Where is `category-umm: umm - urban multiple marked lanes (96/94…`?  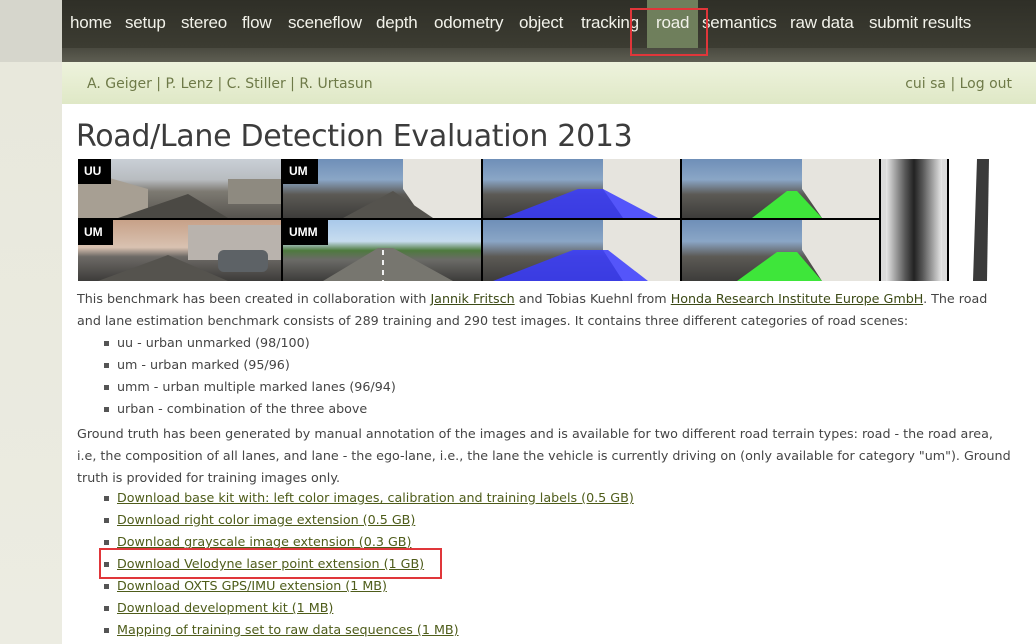 category-umm: umm - urban multiple marked lanes (96/94… is located at coordinates (256, 386).